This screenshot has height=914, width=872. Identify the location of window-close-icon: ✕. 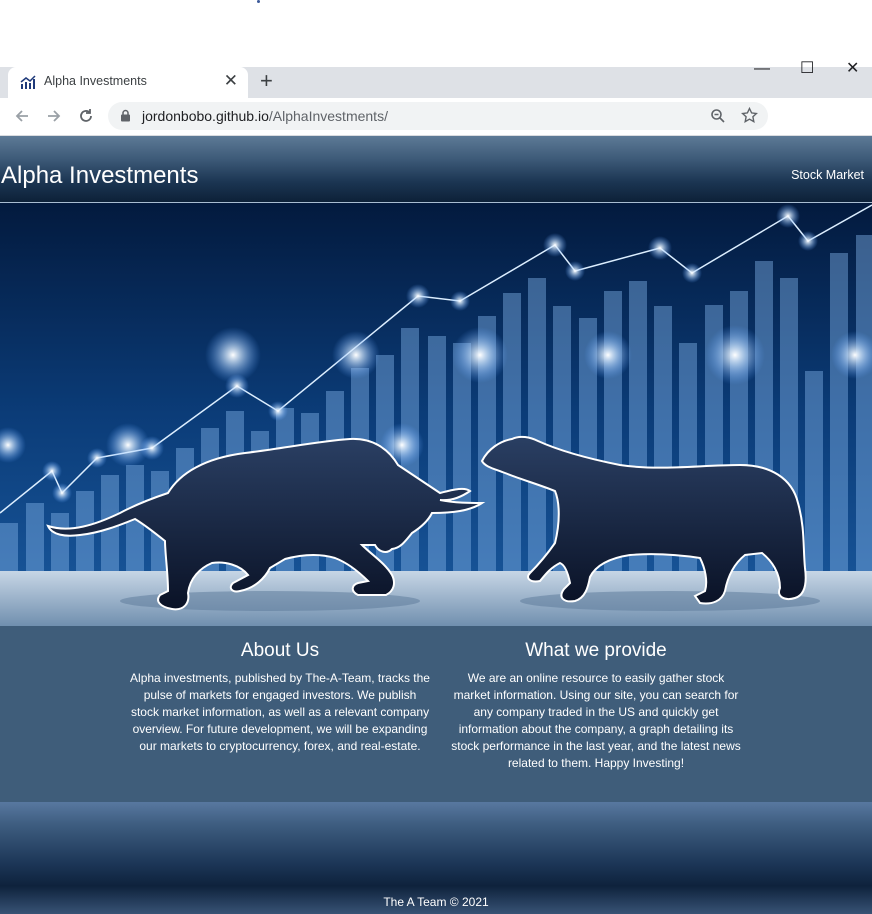
(852, 69).